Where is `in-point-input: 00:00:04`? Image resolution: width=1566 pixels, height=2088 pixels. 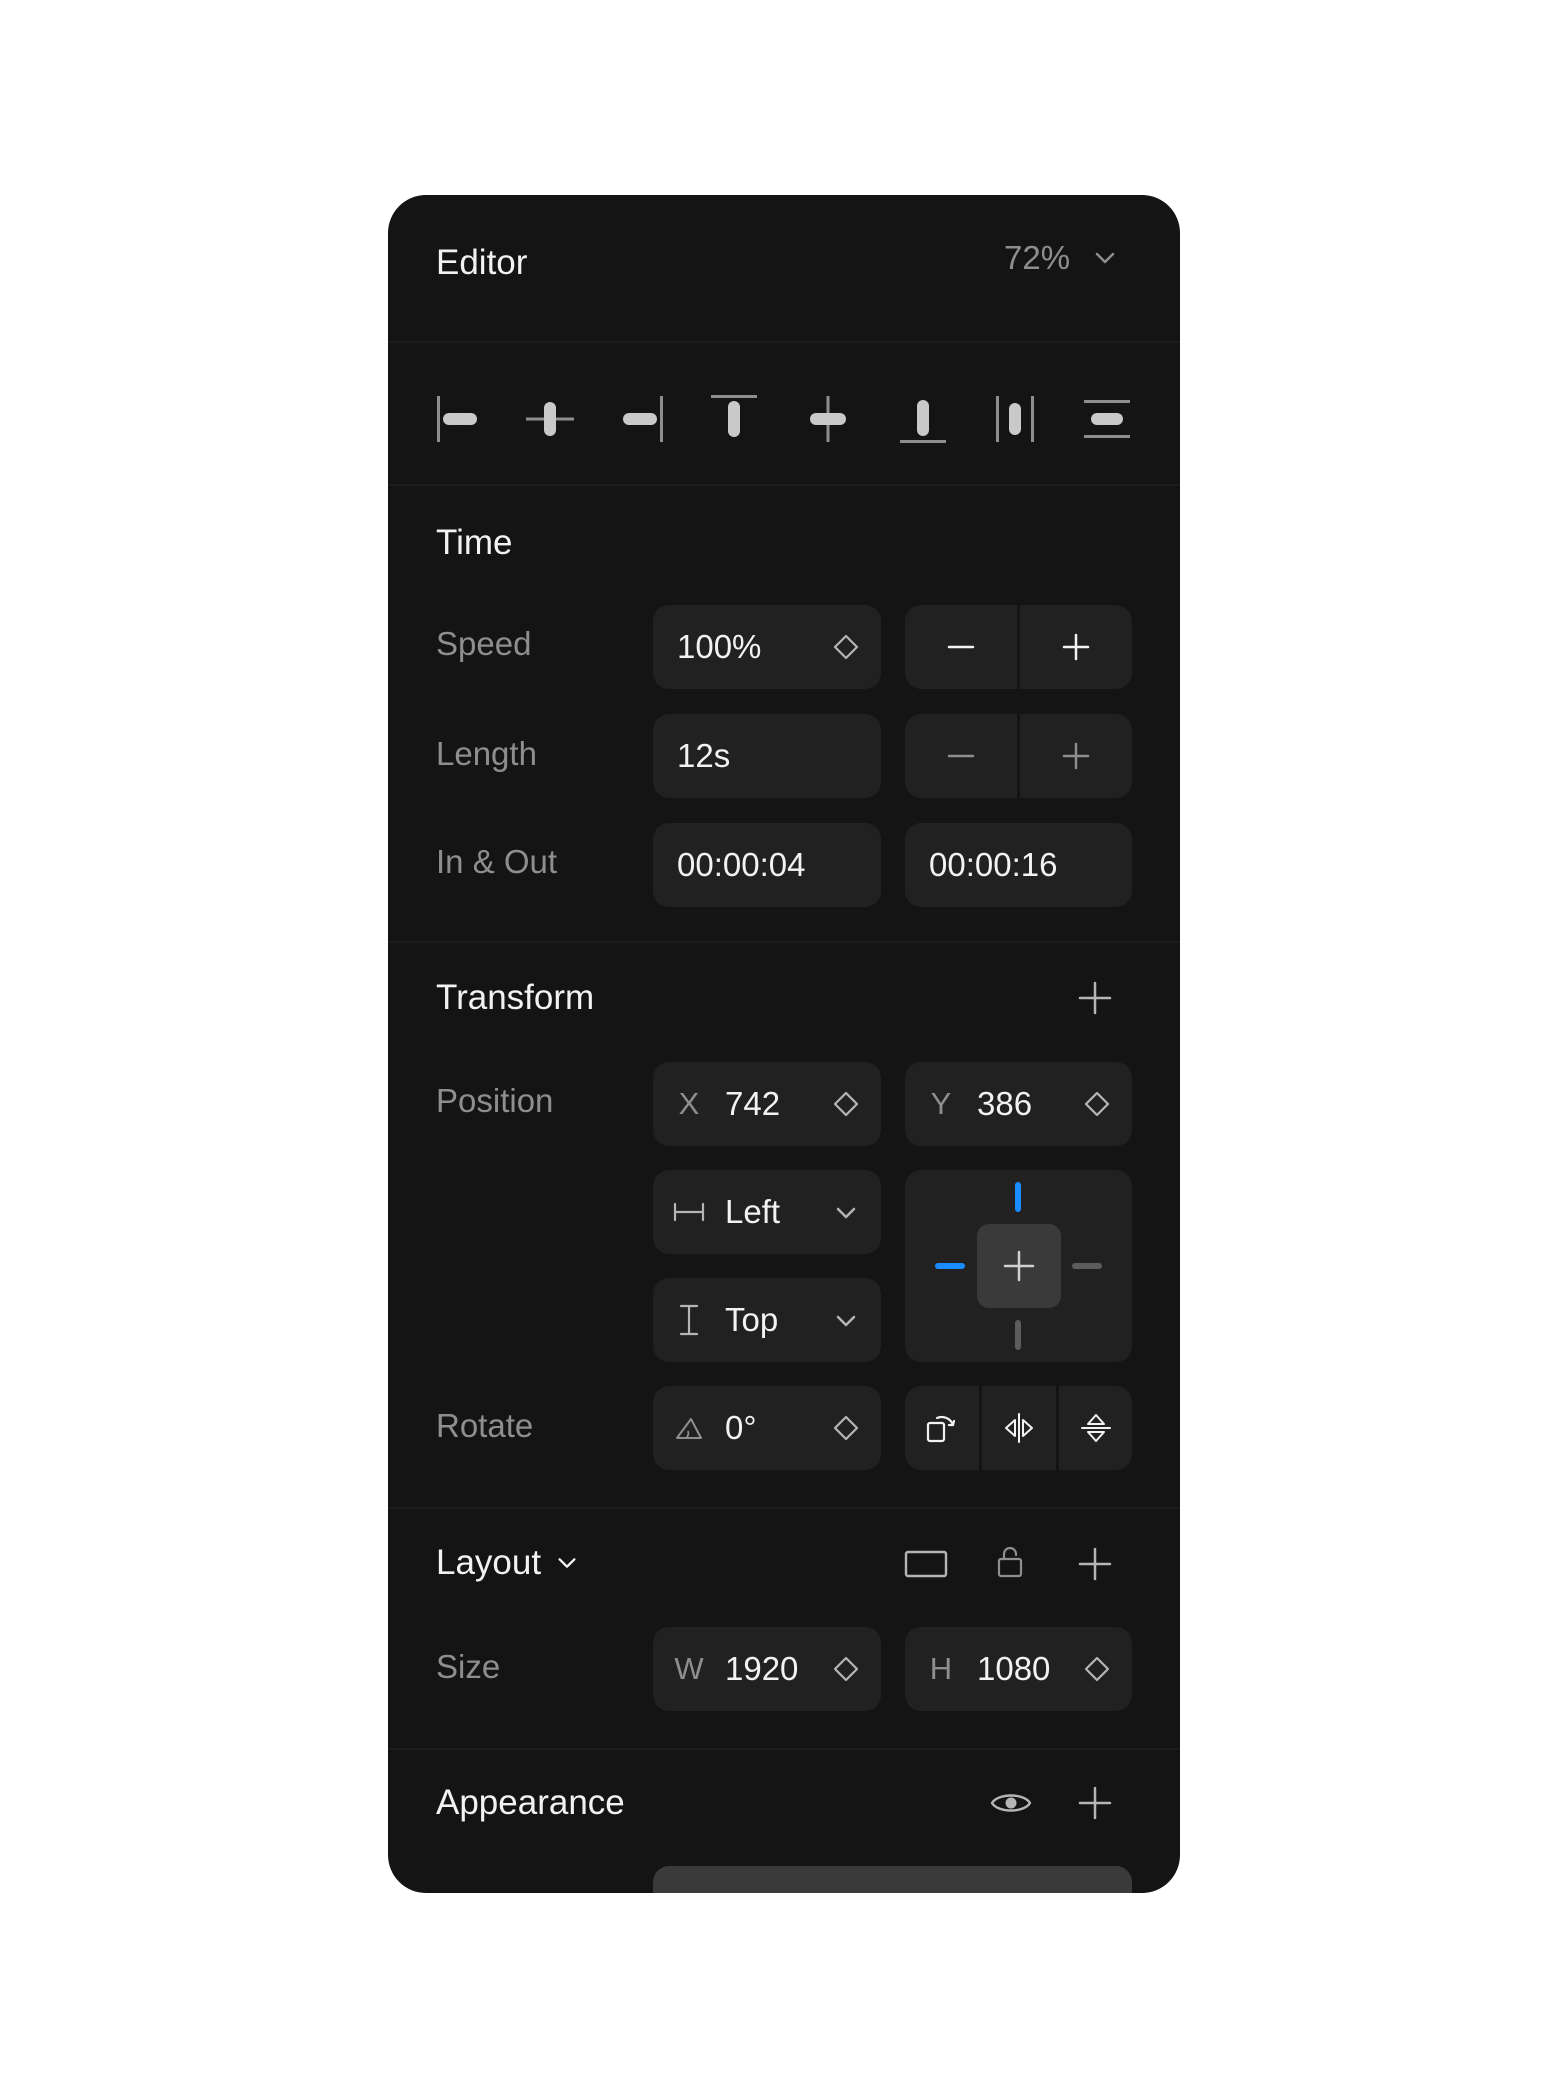
in-point-input: 00:00:04 is located at coordinates (767, 865).